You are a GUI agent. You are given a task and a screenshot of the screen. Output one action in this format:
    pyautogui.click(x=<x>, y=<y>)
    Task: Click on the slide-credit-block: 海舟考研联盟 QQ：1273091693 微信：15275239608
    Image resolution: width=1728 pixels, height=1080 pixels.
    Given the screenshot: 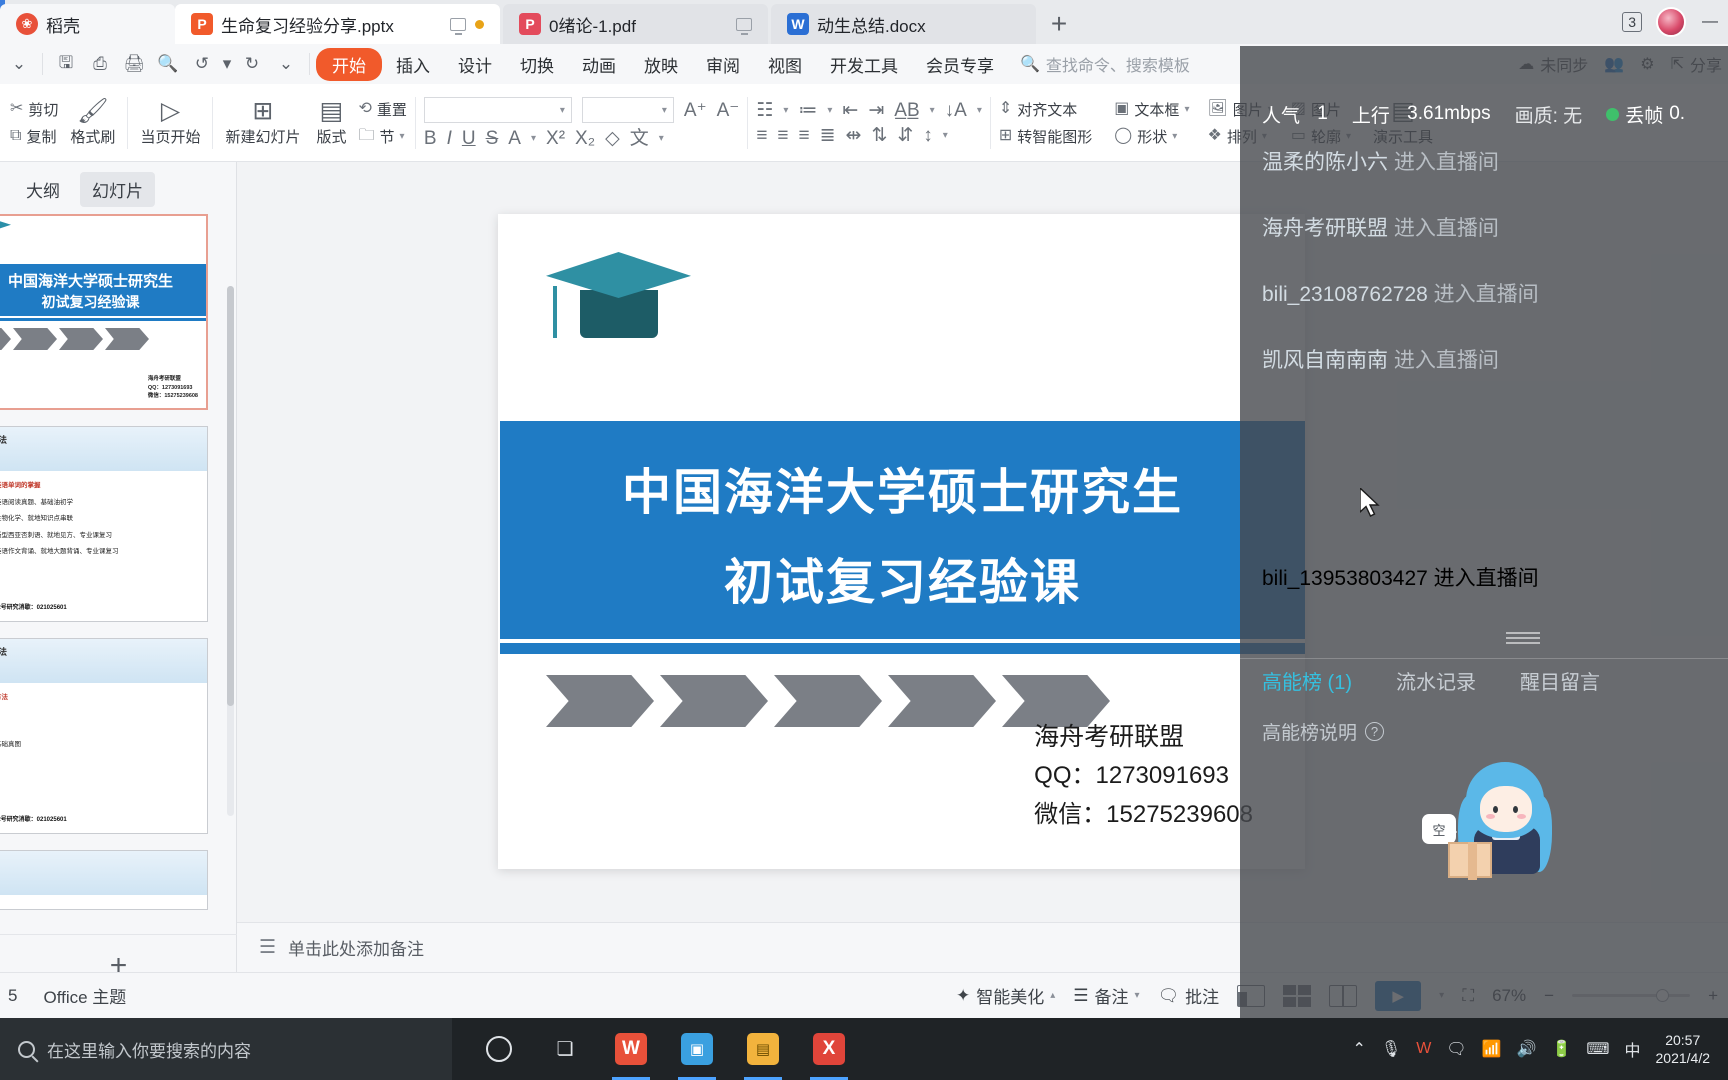 What is the action you would take?
    pyautogui.click(x=1143, y=776)
    